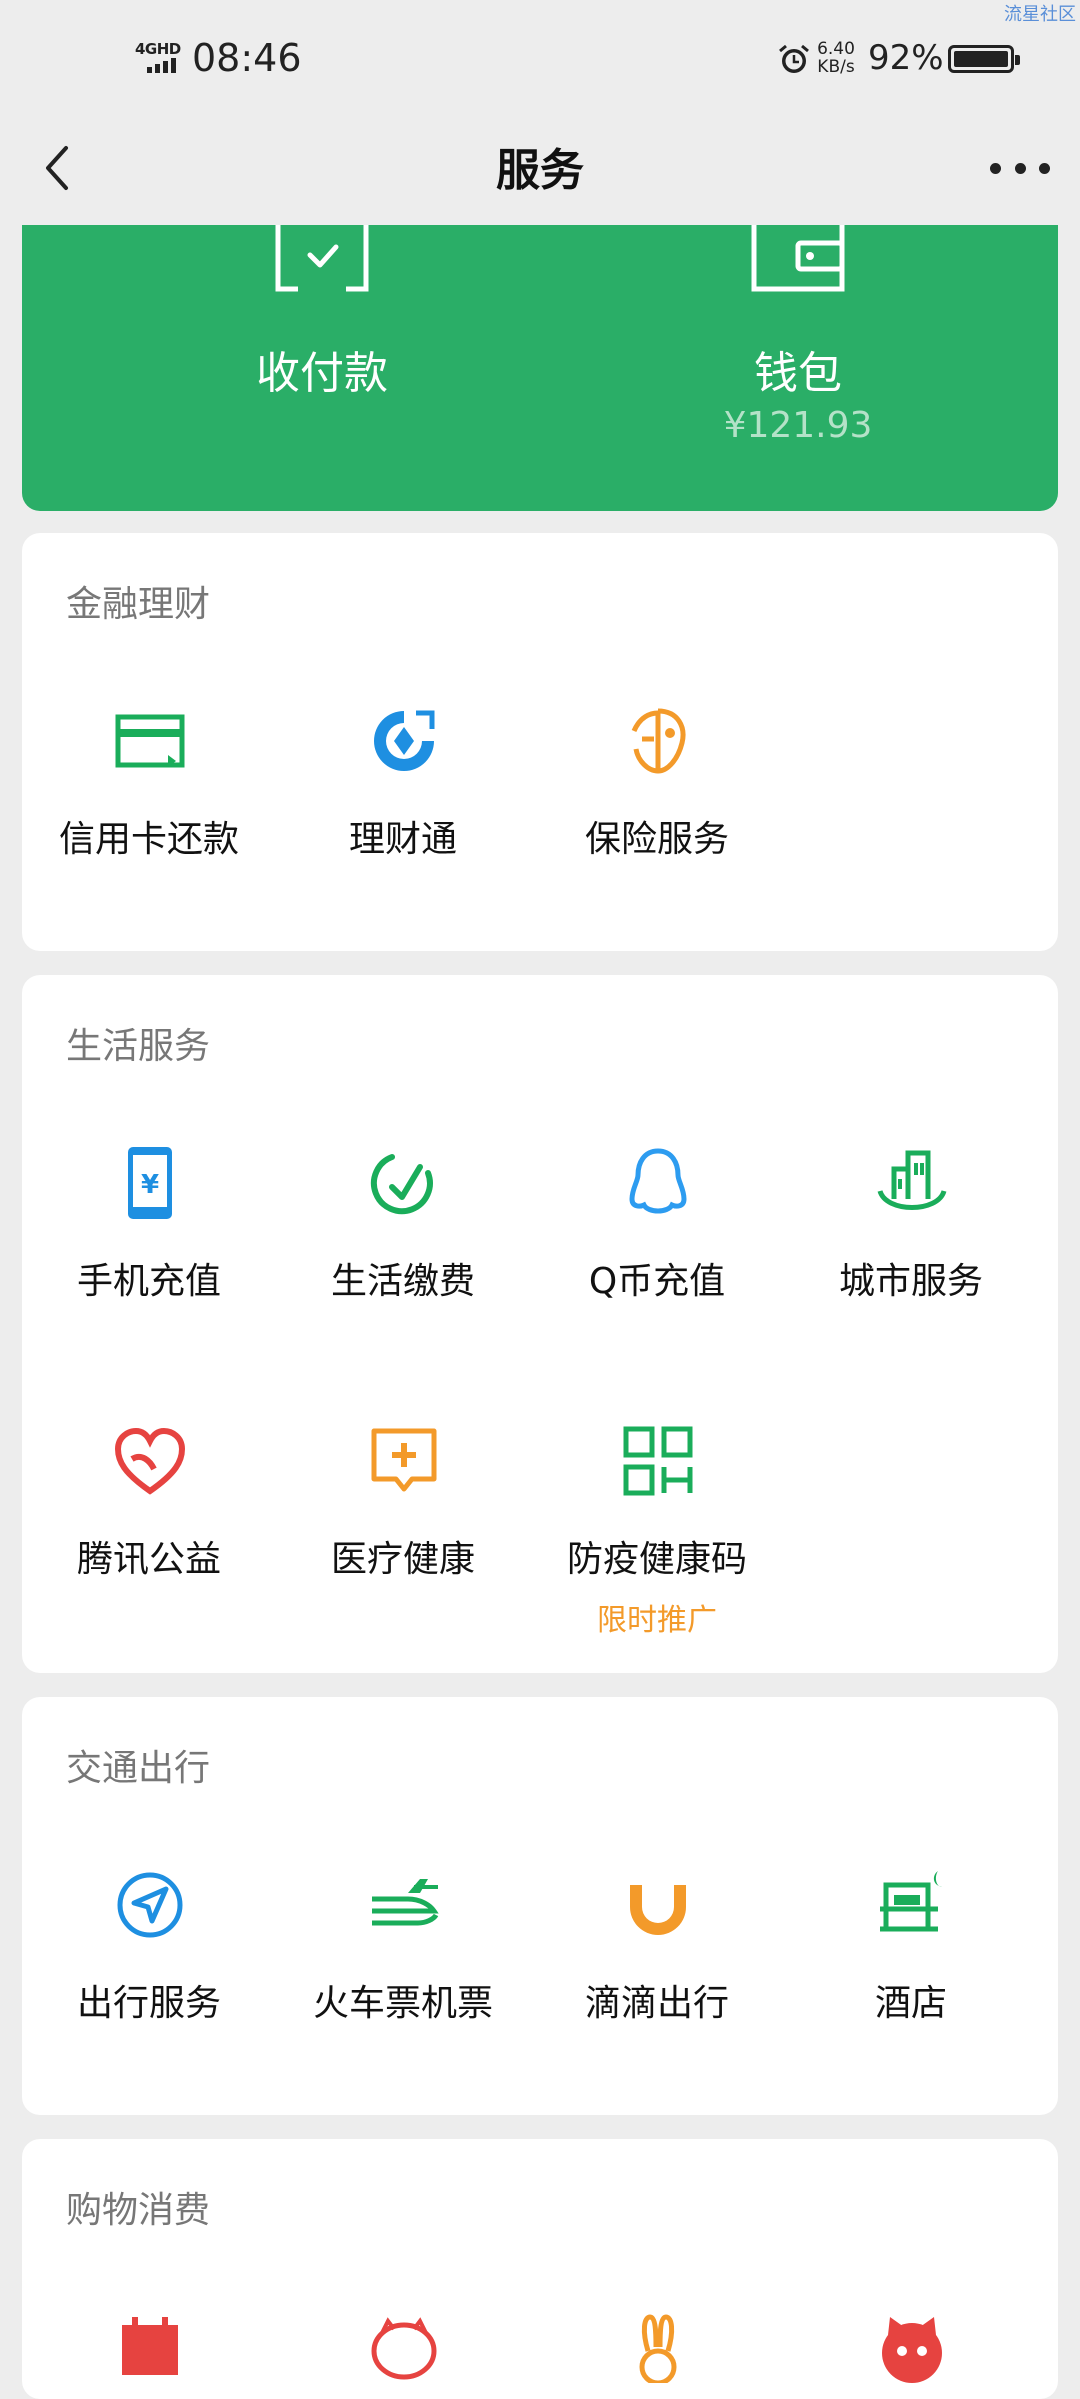 The height and width of the screenshot is (2399, 1080). I want to click on qq-penguin-icon, so click(658, 1181).